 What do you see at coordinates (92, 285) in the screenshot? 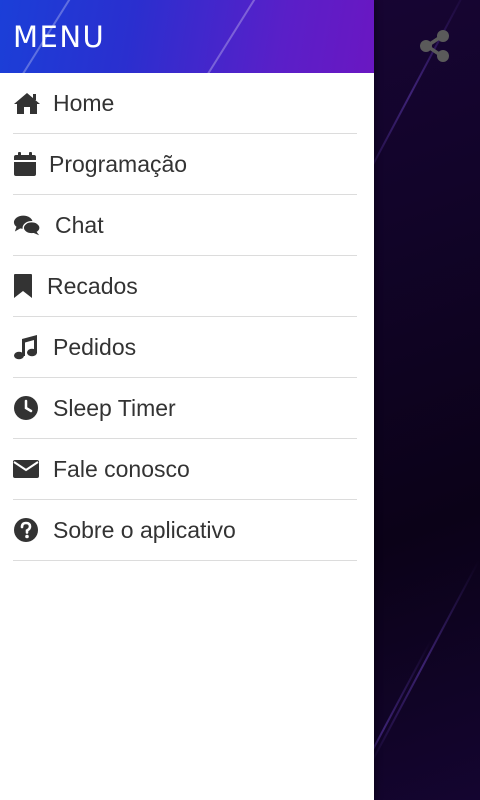
I see `menu-item-label: Recados` at bounding box center [92, 285].